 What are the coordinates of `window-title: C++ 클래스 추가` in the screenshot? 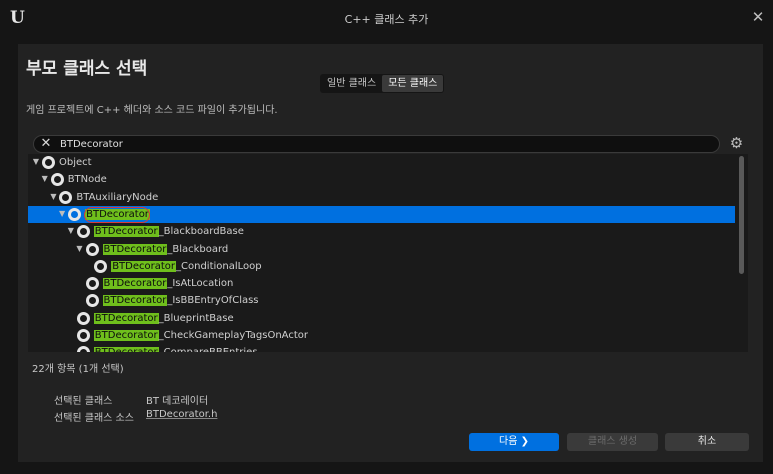 It's located at (386, 19).